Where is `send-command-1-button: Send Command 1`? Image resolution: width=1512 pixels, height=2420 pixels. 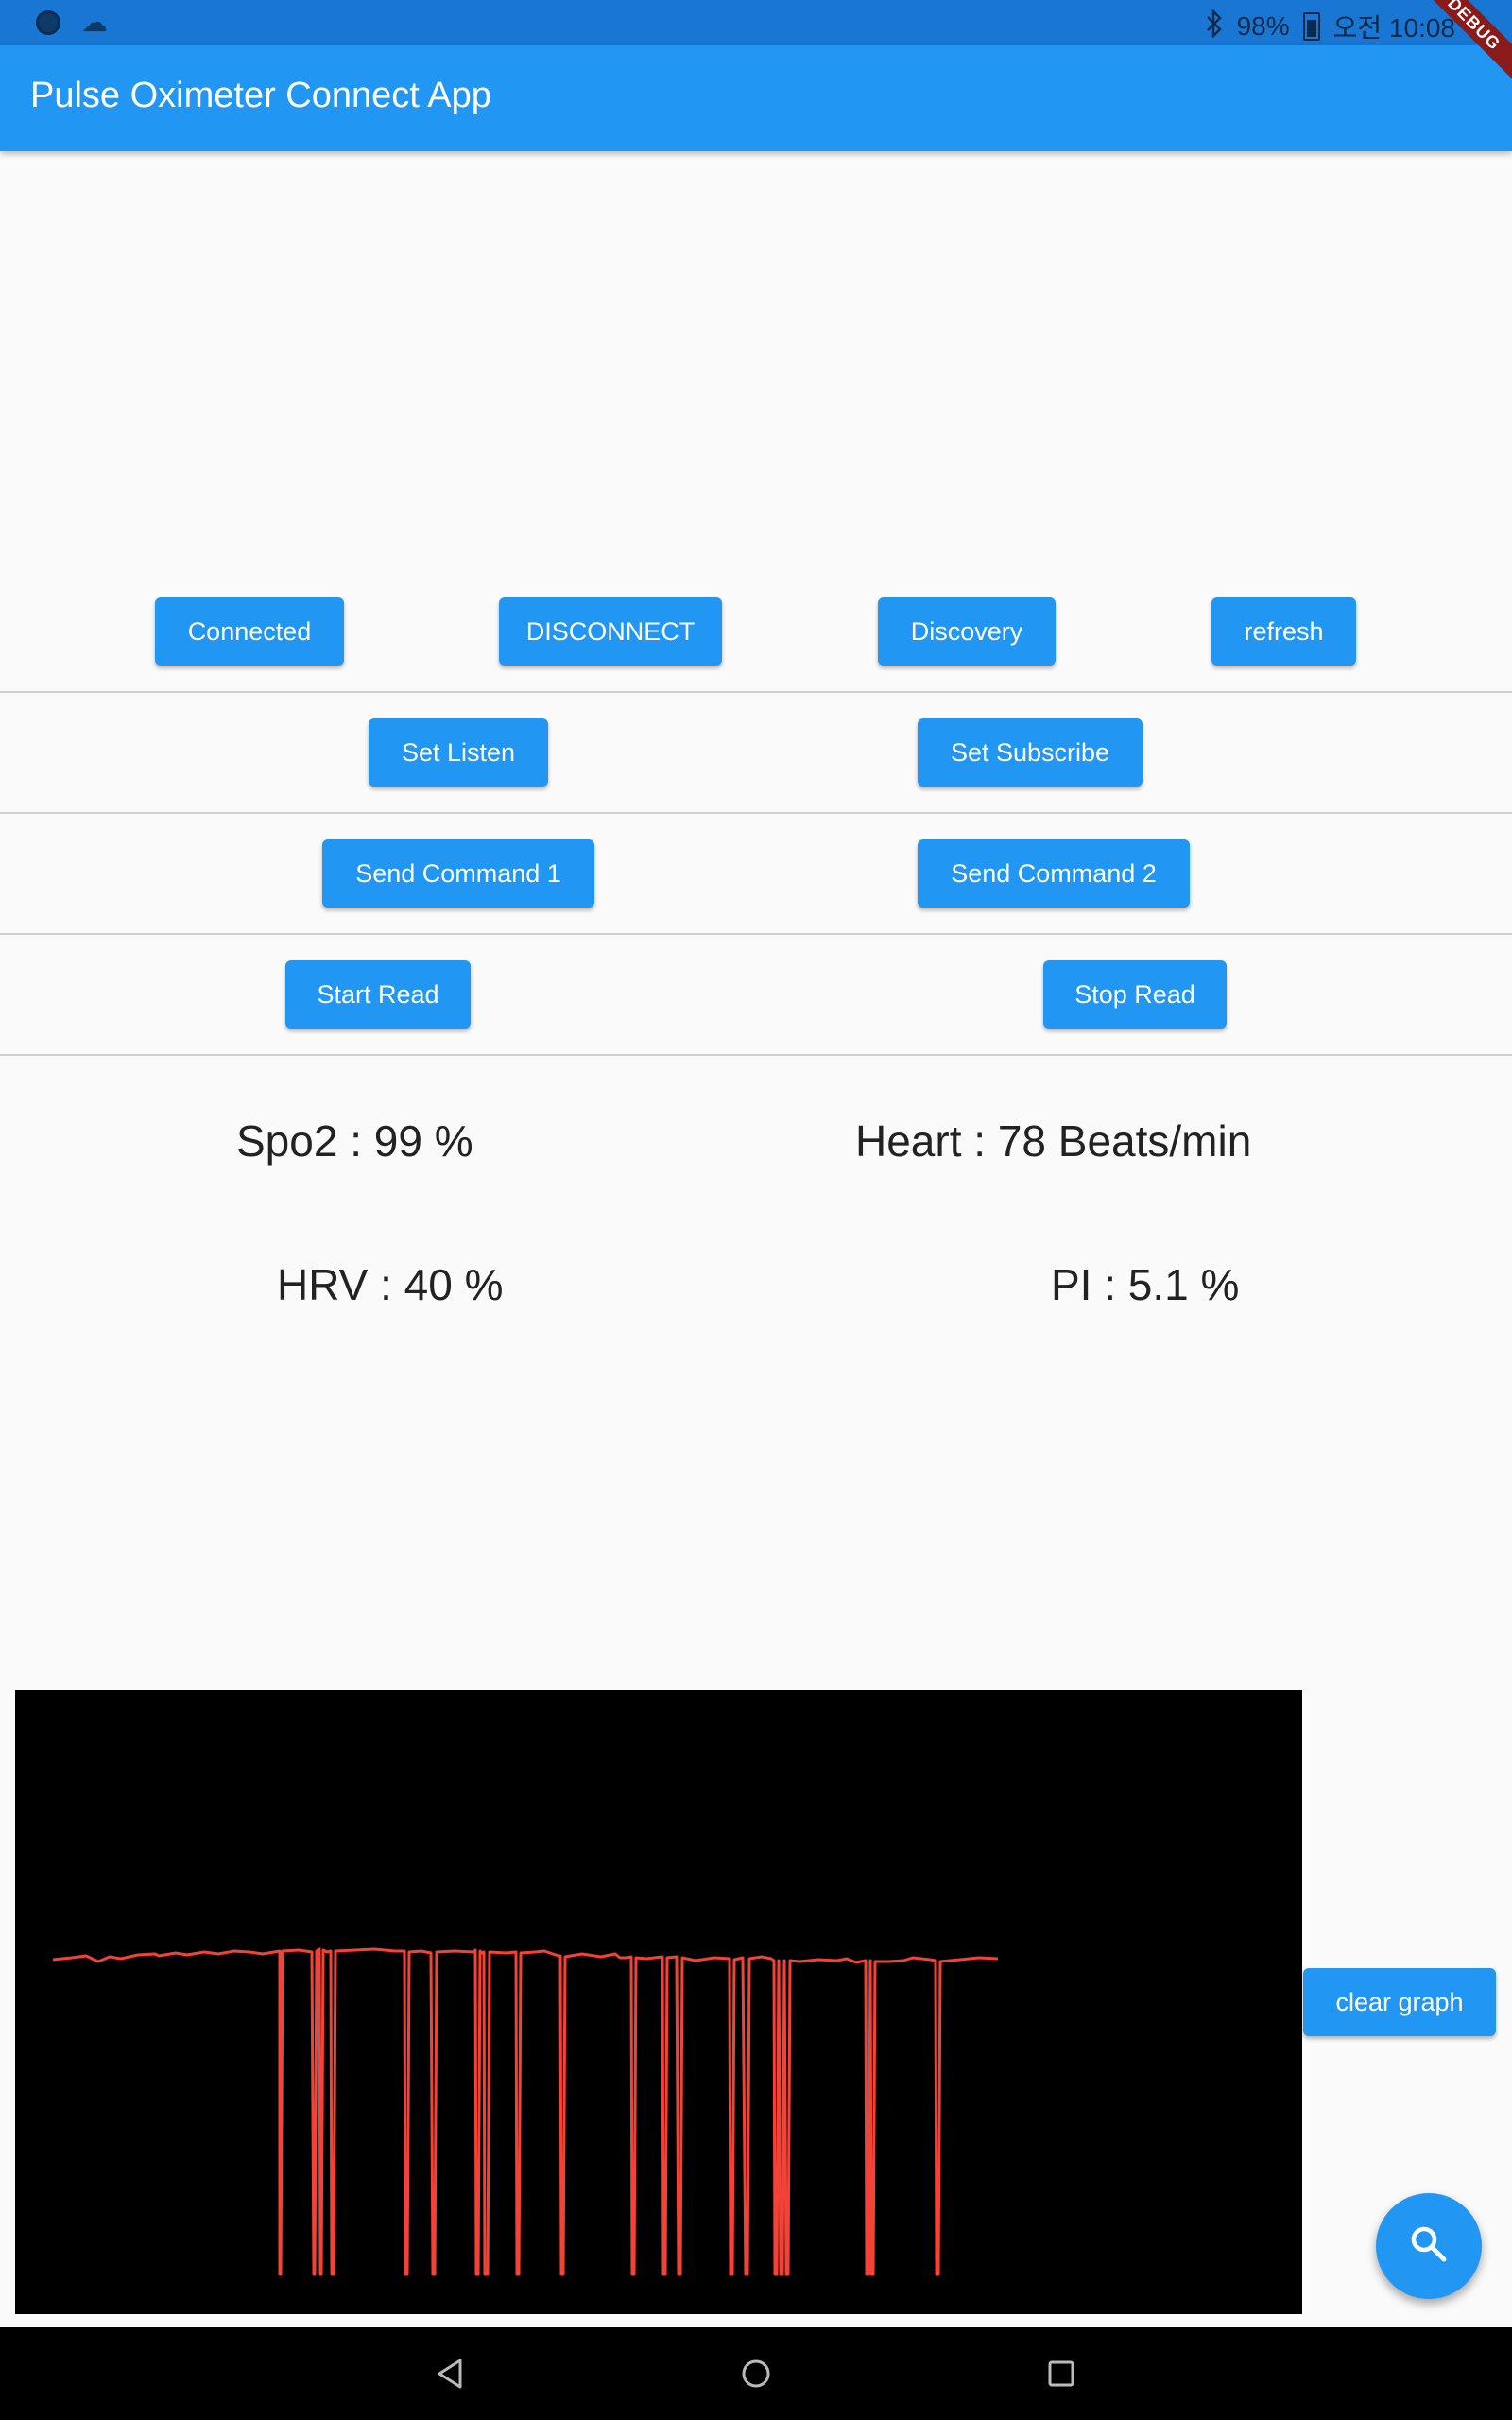
send-command-1-button: Send Command 1 is located at coordinates (458, 874).